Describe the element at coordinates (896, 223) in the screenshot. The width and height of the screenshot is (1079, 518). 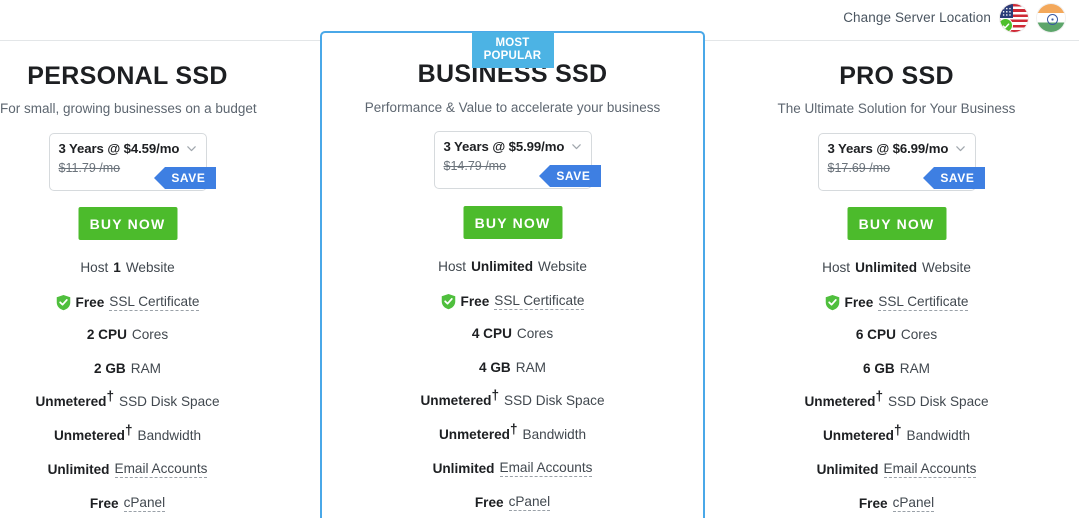
I see `buy-now-button-pro-ssd: BUY NOW` at that location.